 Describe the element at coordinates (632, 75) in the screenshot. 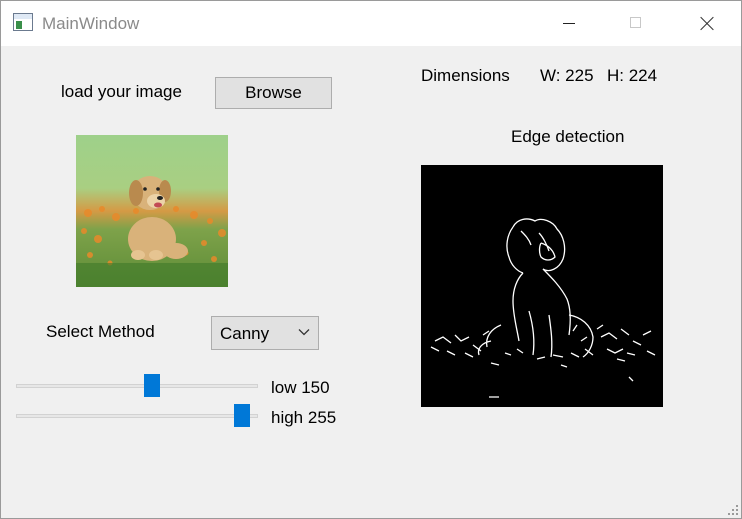

I see `height-value: H: 224` at that location.